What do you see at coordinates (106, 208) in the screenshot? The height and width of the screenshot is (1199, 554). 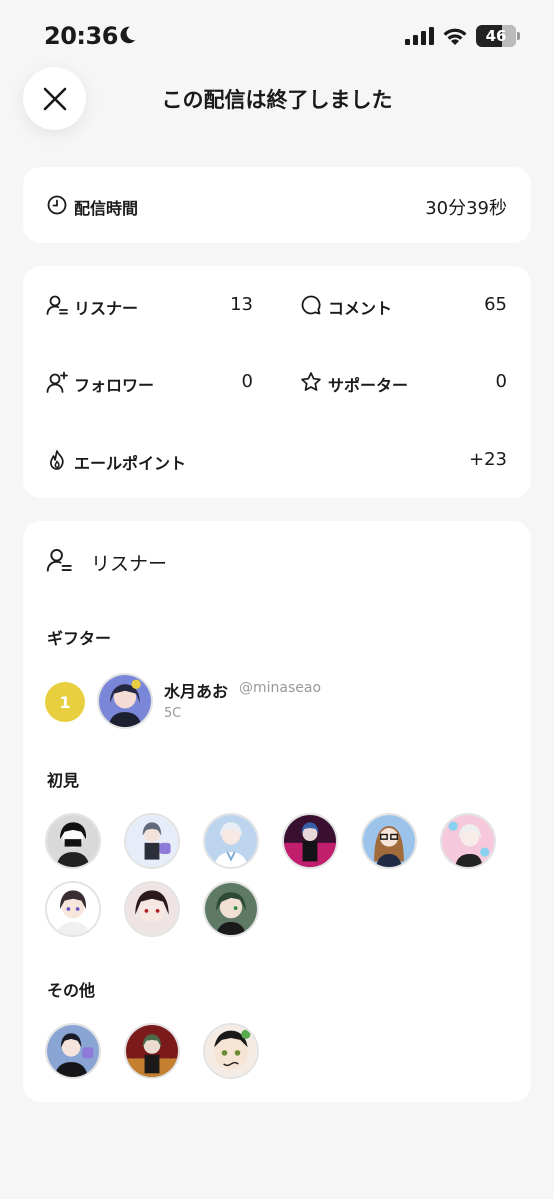 I see `duration-label: 配信時間` at bounding box center [106, 208].